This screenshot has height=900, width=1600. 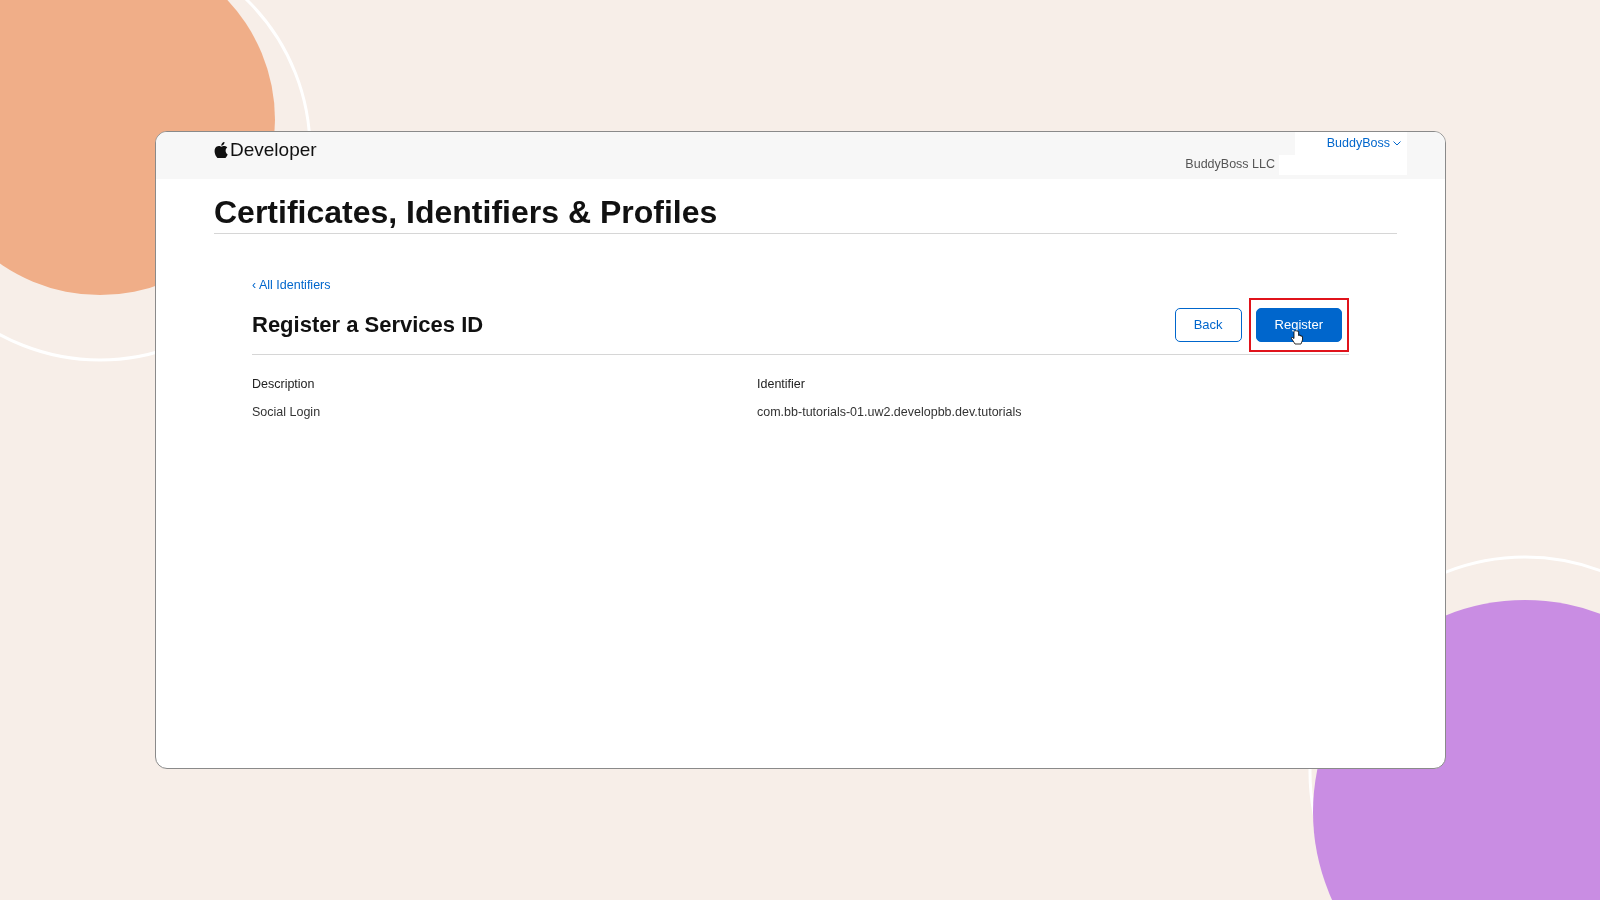 What do you see at coordinates (1296, 338) in the screenshot?
I see `hand-cursor-icon` at bounding box center [1296, 338].